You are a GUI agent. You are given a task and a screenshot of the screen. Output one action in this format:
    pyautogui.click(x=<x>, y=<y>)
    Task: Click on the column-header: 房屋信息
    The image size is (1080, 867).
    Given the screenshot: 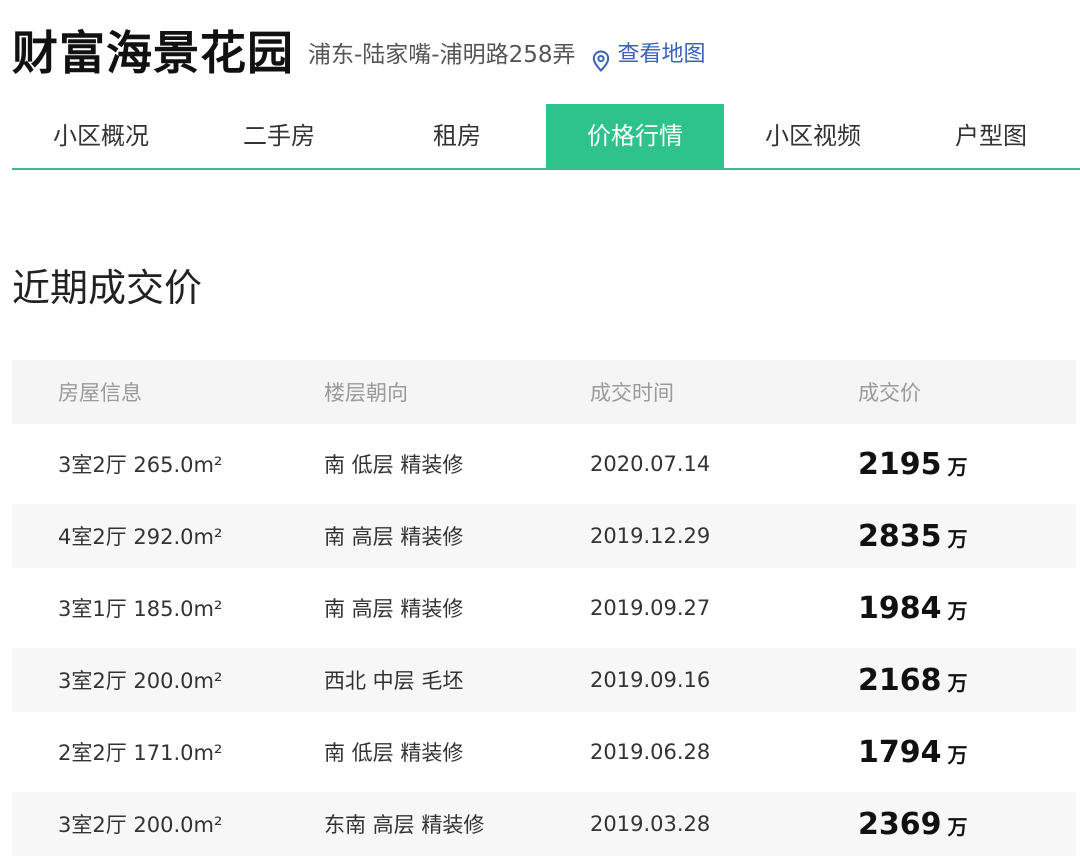 What is the action you would take?
    pyautogui.click(x=100, y=393)
    